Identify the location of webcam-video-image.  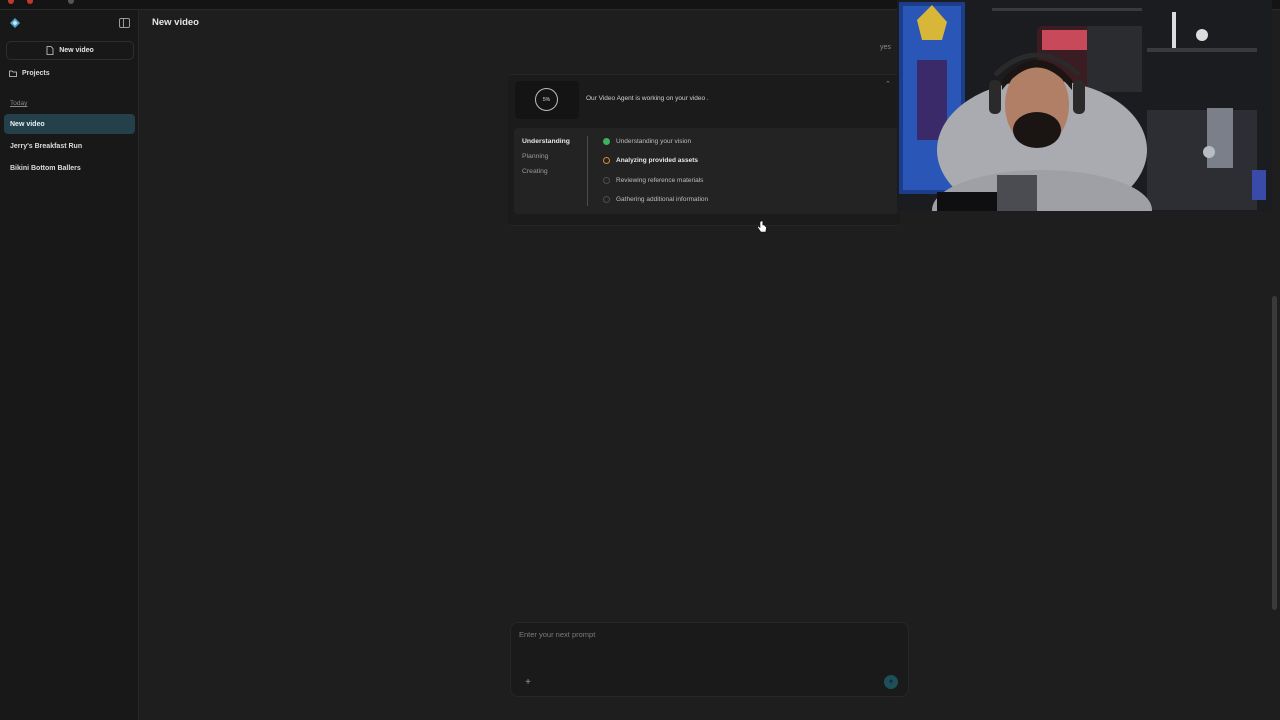
(1084, 105).